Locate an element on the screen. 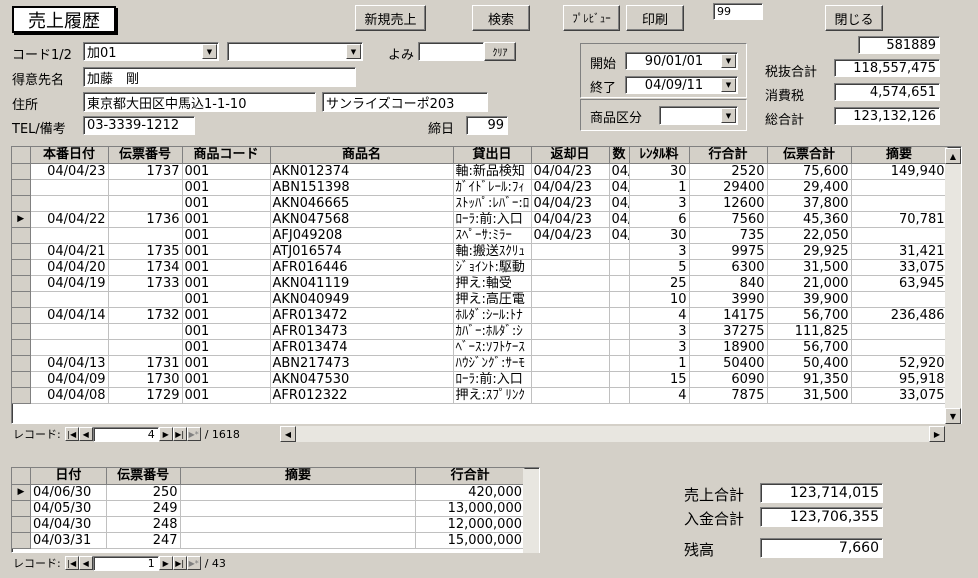  table-cell: AKN012374 is located at coordinates (362, 171).